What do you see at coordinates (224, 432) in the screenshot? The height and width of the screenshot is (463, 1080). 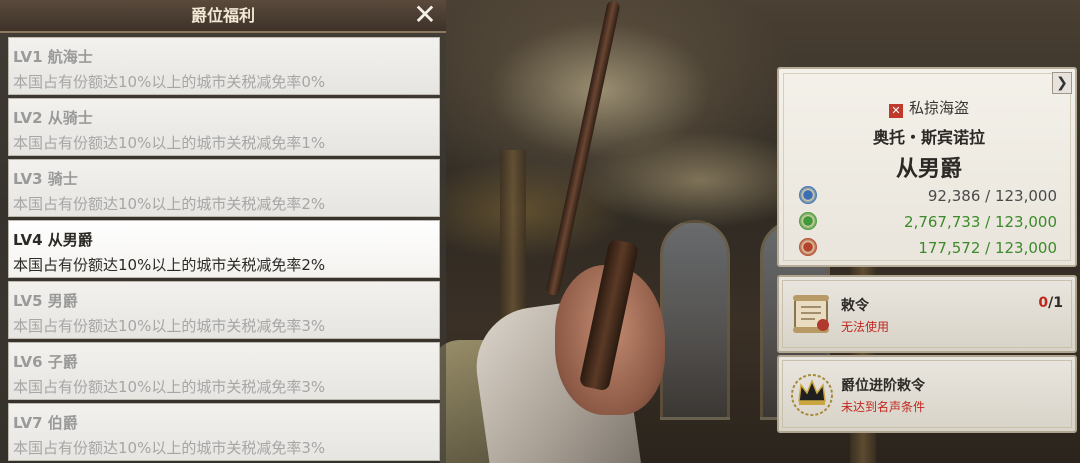 I see `peerage-level-item: LV7 伯爵本国占有份额达10%以上的城市关税减免率3%` at bounding box center [224, 432].